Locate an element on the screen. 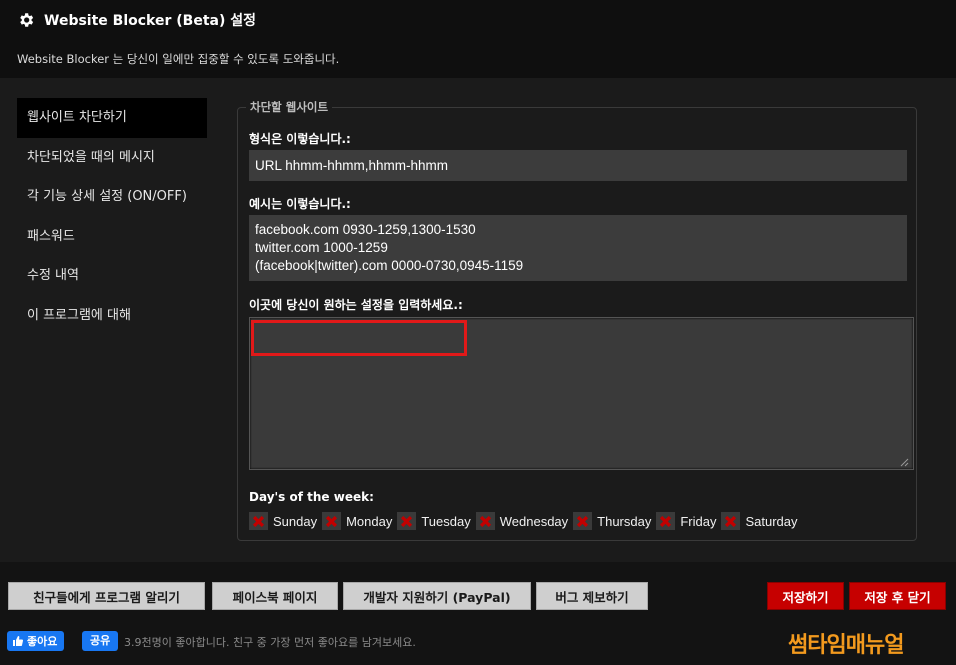 Image resolution: width=956 pixels, height=665 pixels. day-label: Saturday is located at coordinates (771, 521).